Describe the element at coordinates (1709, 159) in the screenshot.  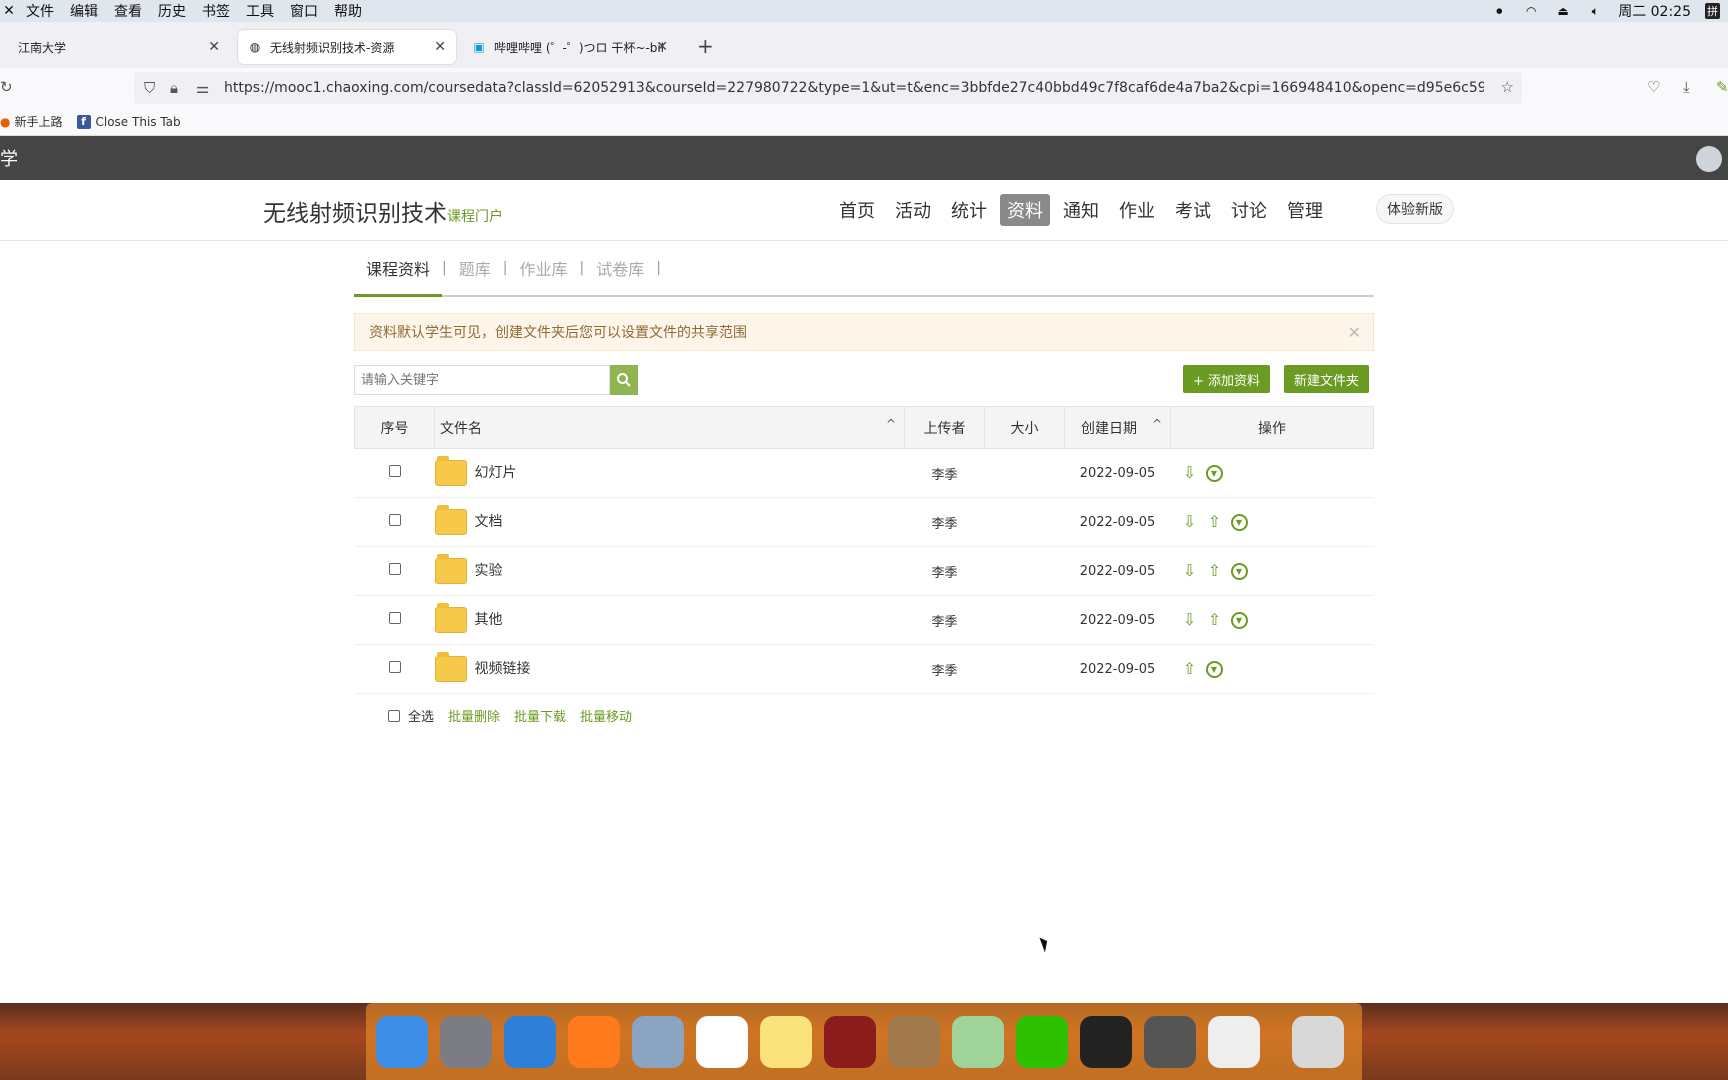
I see `avatar` at that location.